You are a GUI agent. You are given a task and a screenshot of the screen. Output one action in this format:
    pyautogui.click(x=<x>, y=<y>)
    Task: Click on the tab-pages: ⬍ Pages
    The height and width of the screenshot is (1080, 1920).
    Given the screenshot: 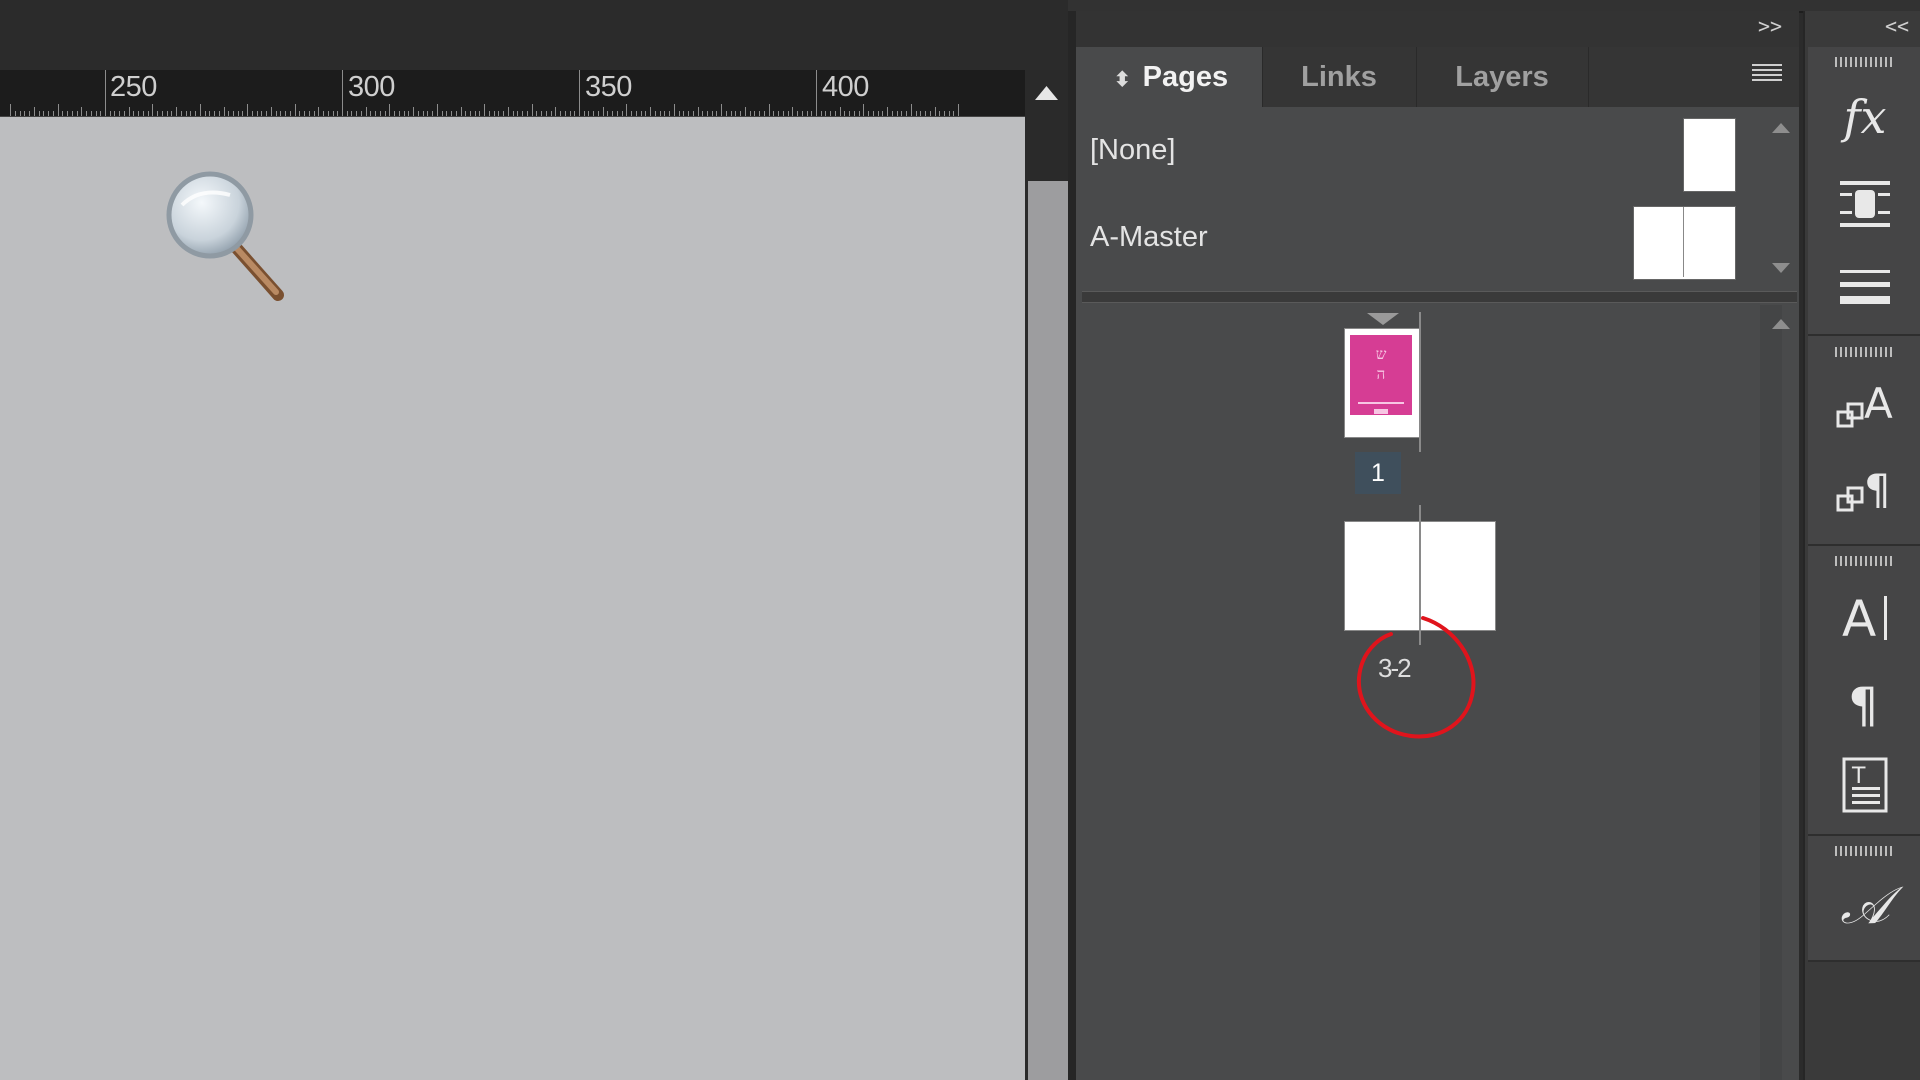 What is the action you would take?
    pyautogui.click(x=1171, y=77)
    